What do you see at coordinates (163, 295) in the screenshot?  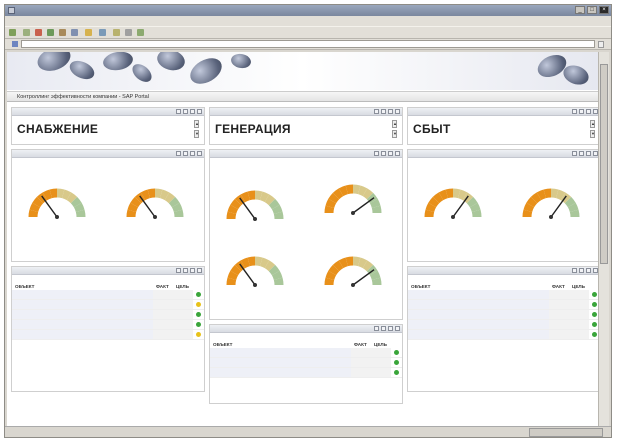 I see `fact-value` at bounding box center [163, 295].